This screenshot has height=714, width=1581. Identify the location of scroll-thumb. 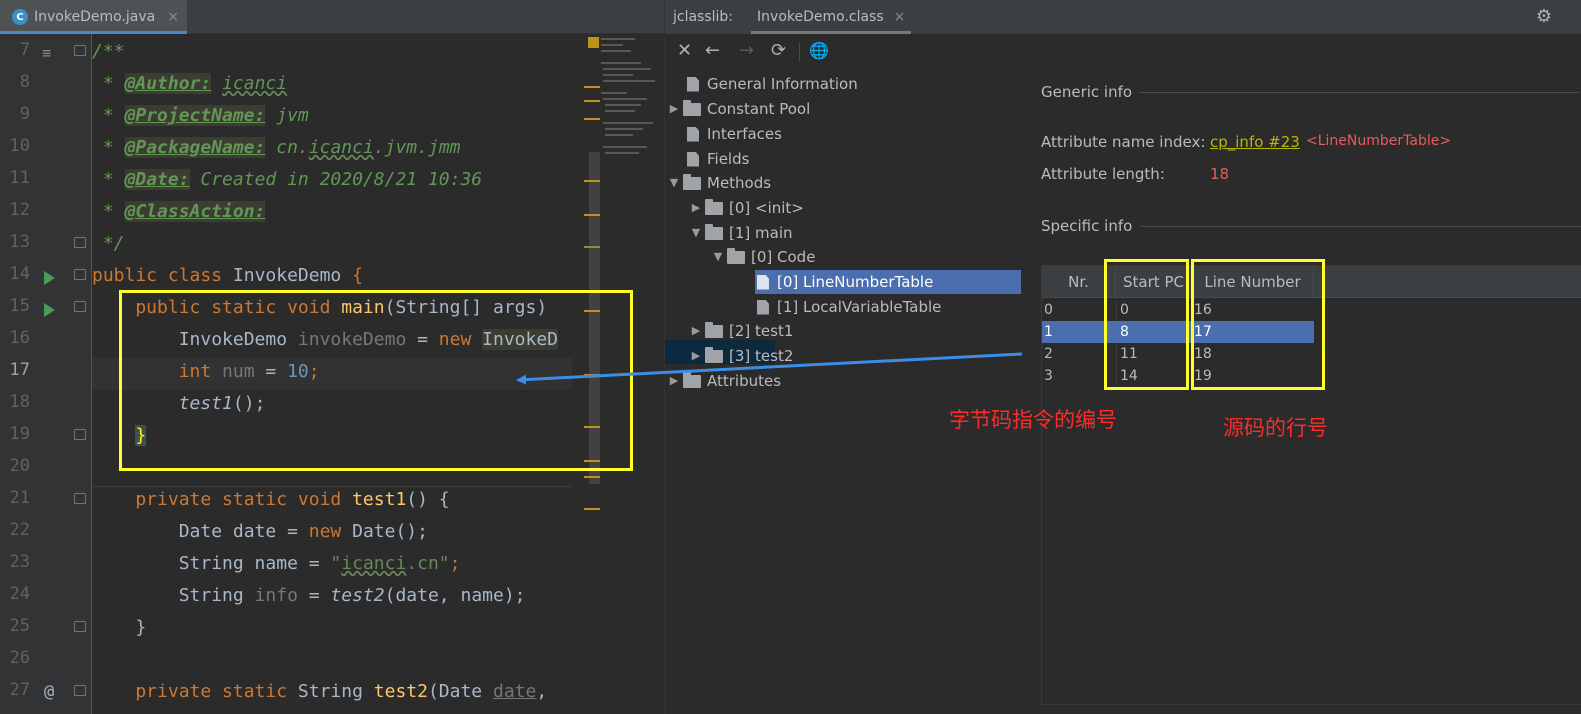
(594, 318).